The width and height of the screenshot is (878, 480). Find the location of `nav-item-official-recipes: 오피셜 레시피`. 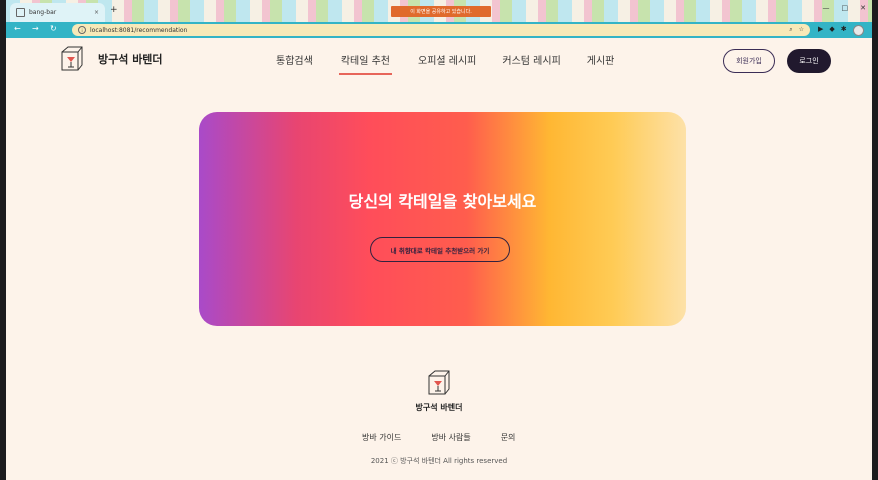

nav-item-official-recipes: 오피셜 레시피 is located at coordinates (447, 63).